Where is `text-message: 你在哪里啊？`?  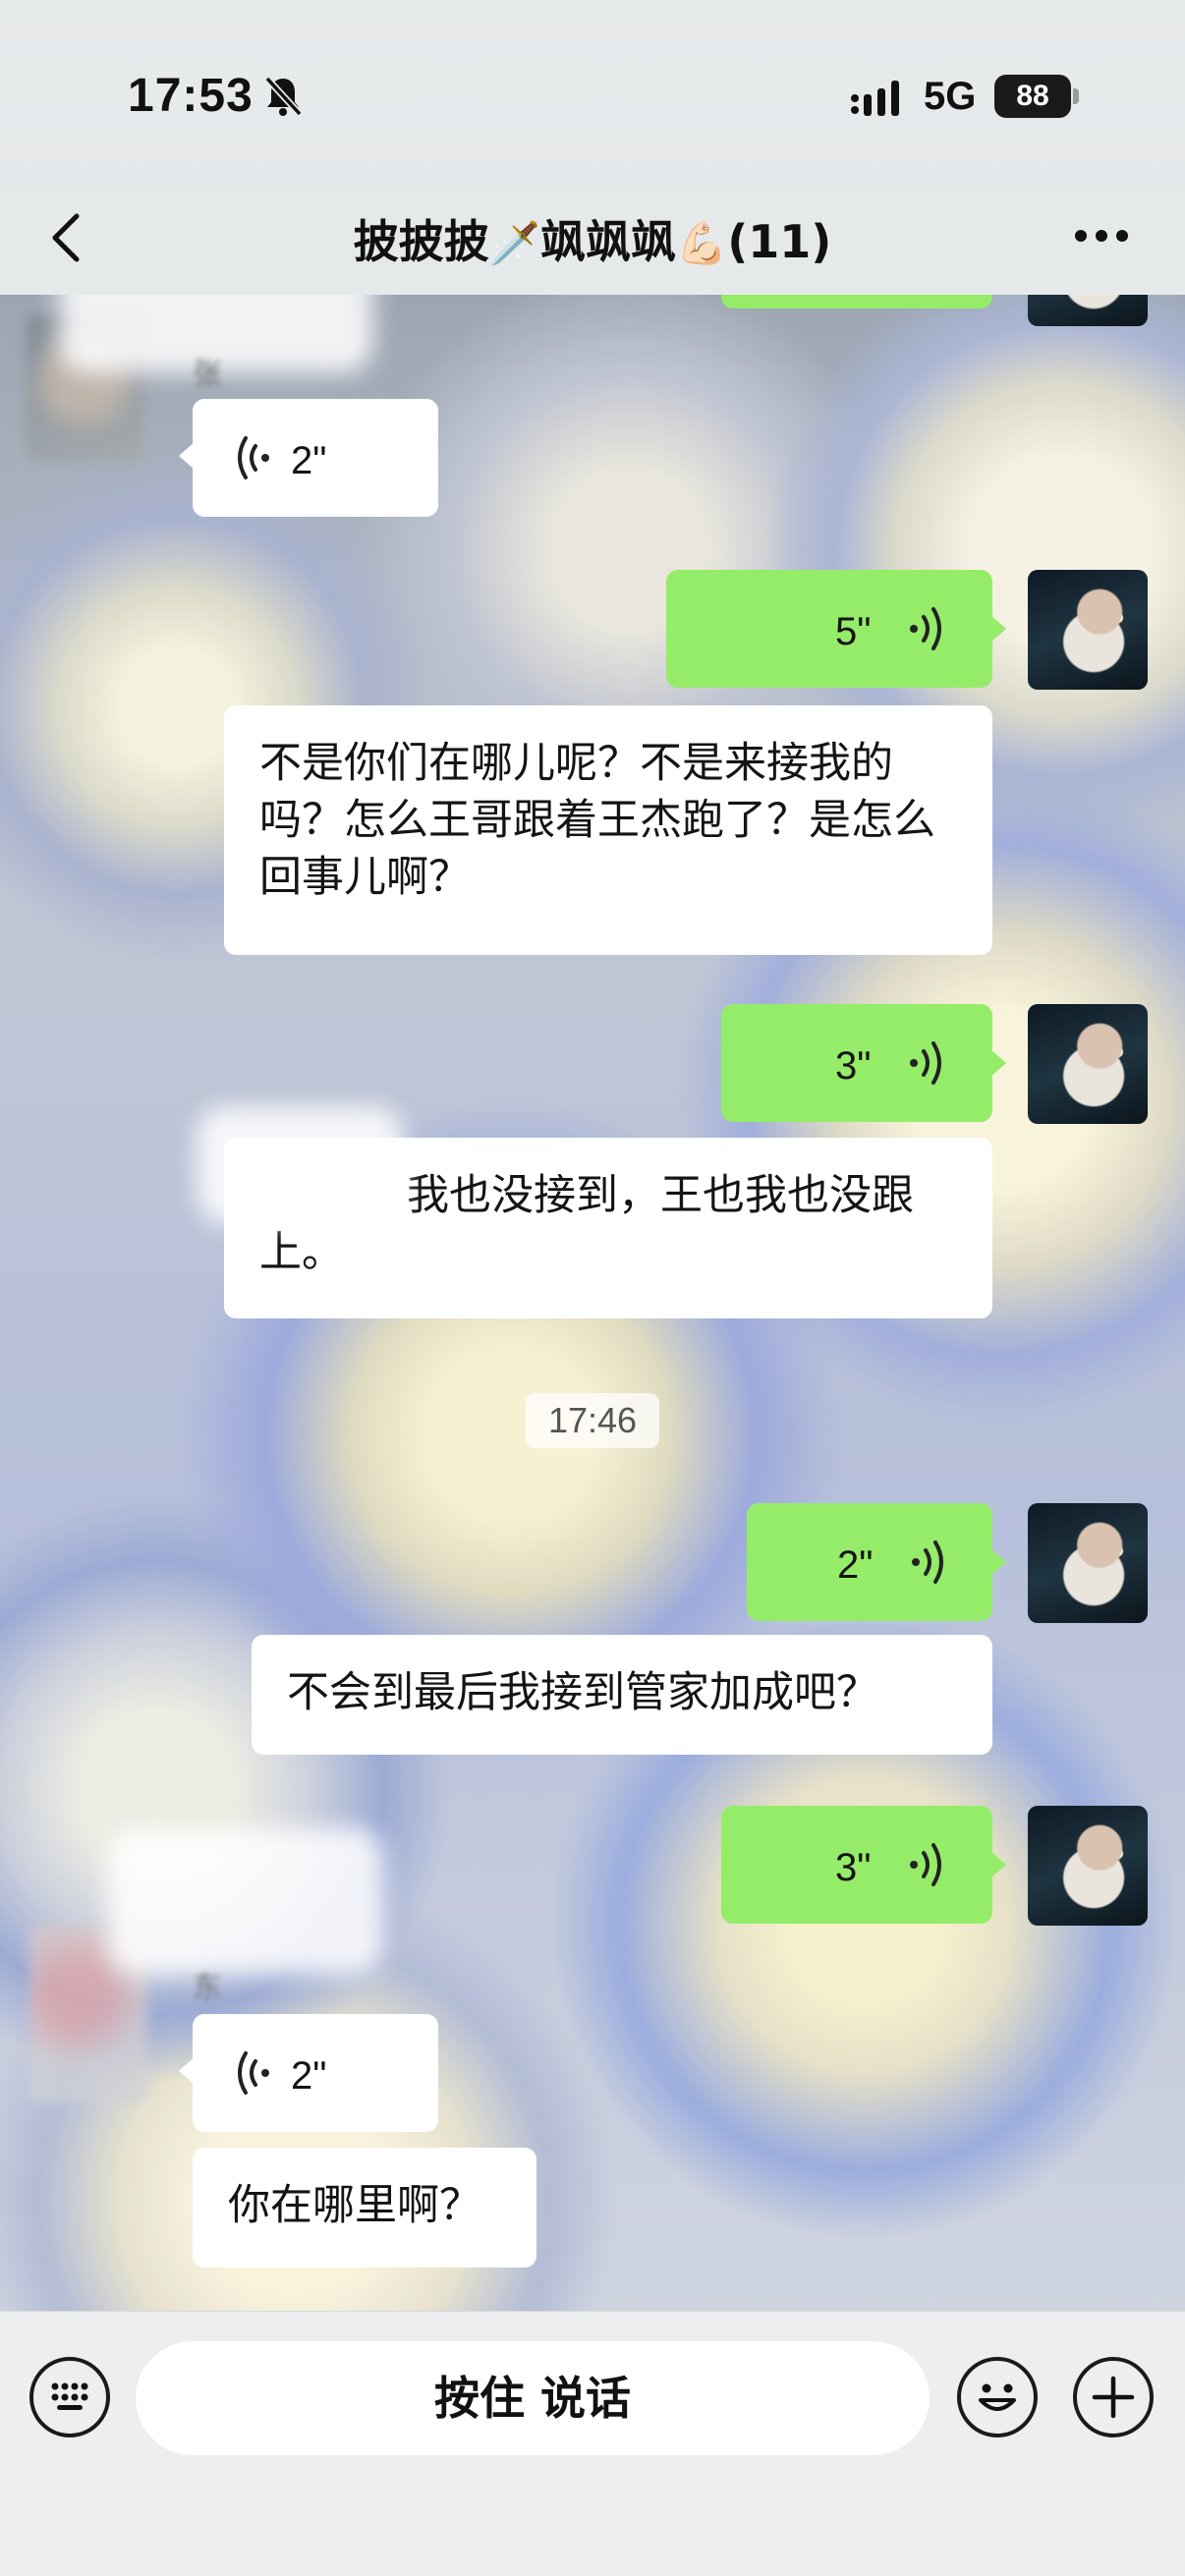 text-message: 你在哪里啊？ is located at coordinates (365, 2208).